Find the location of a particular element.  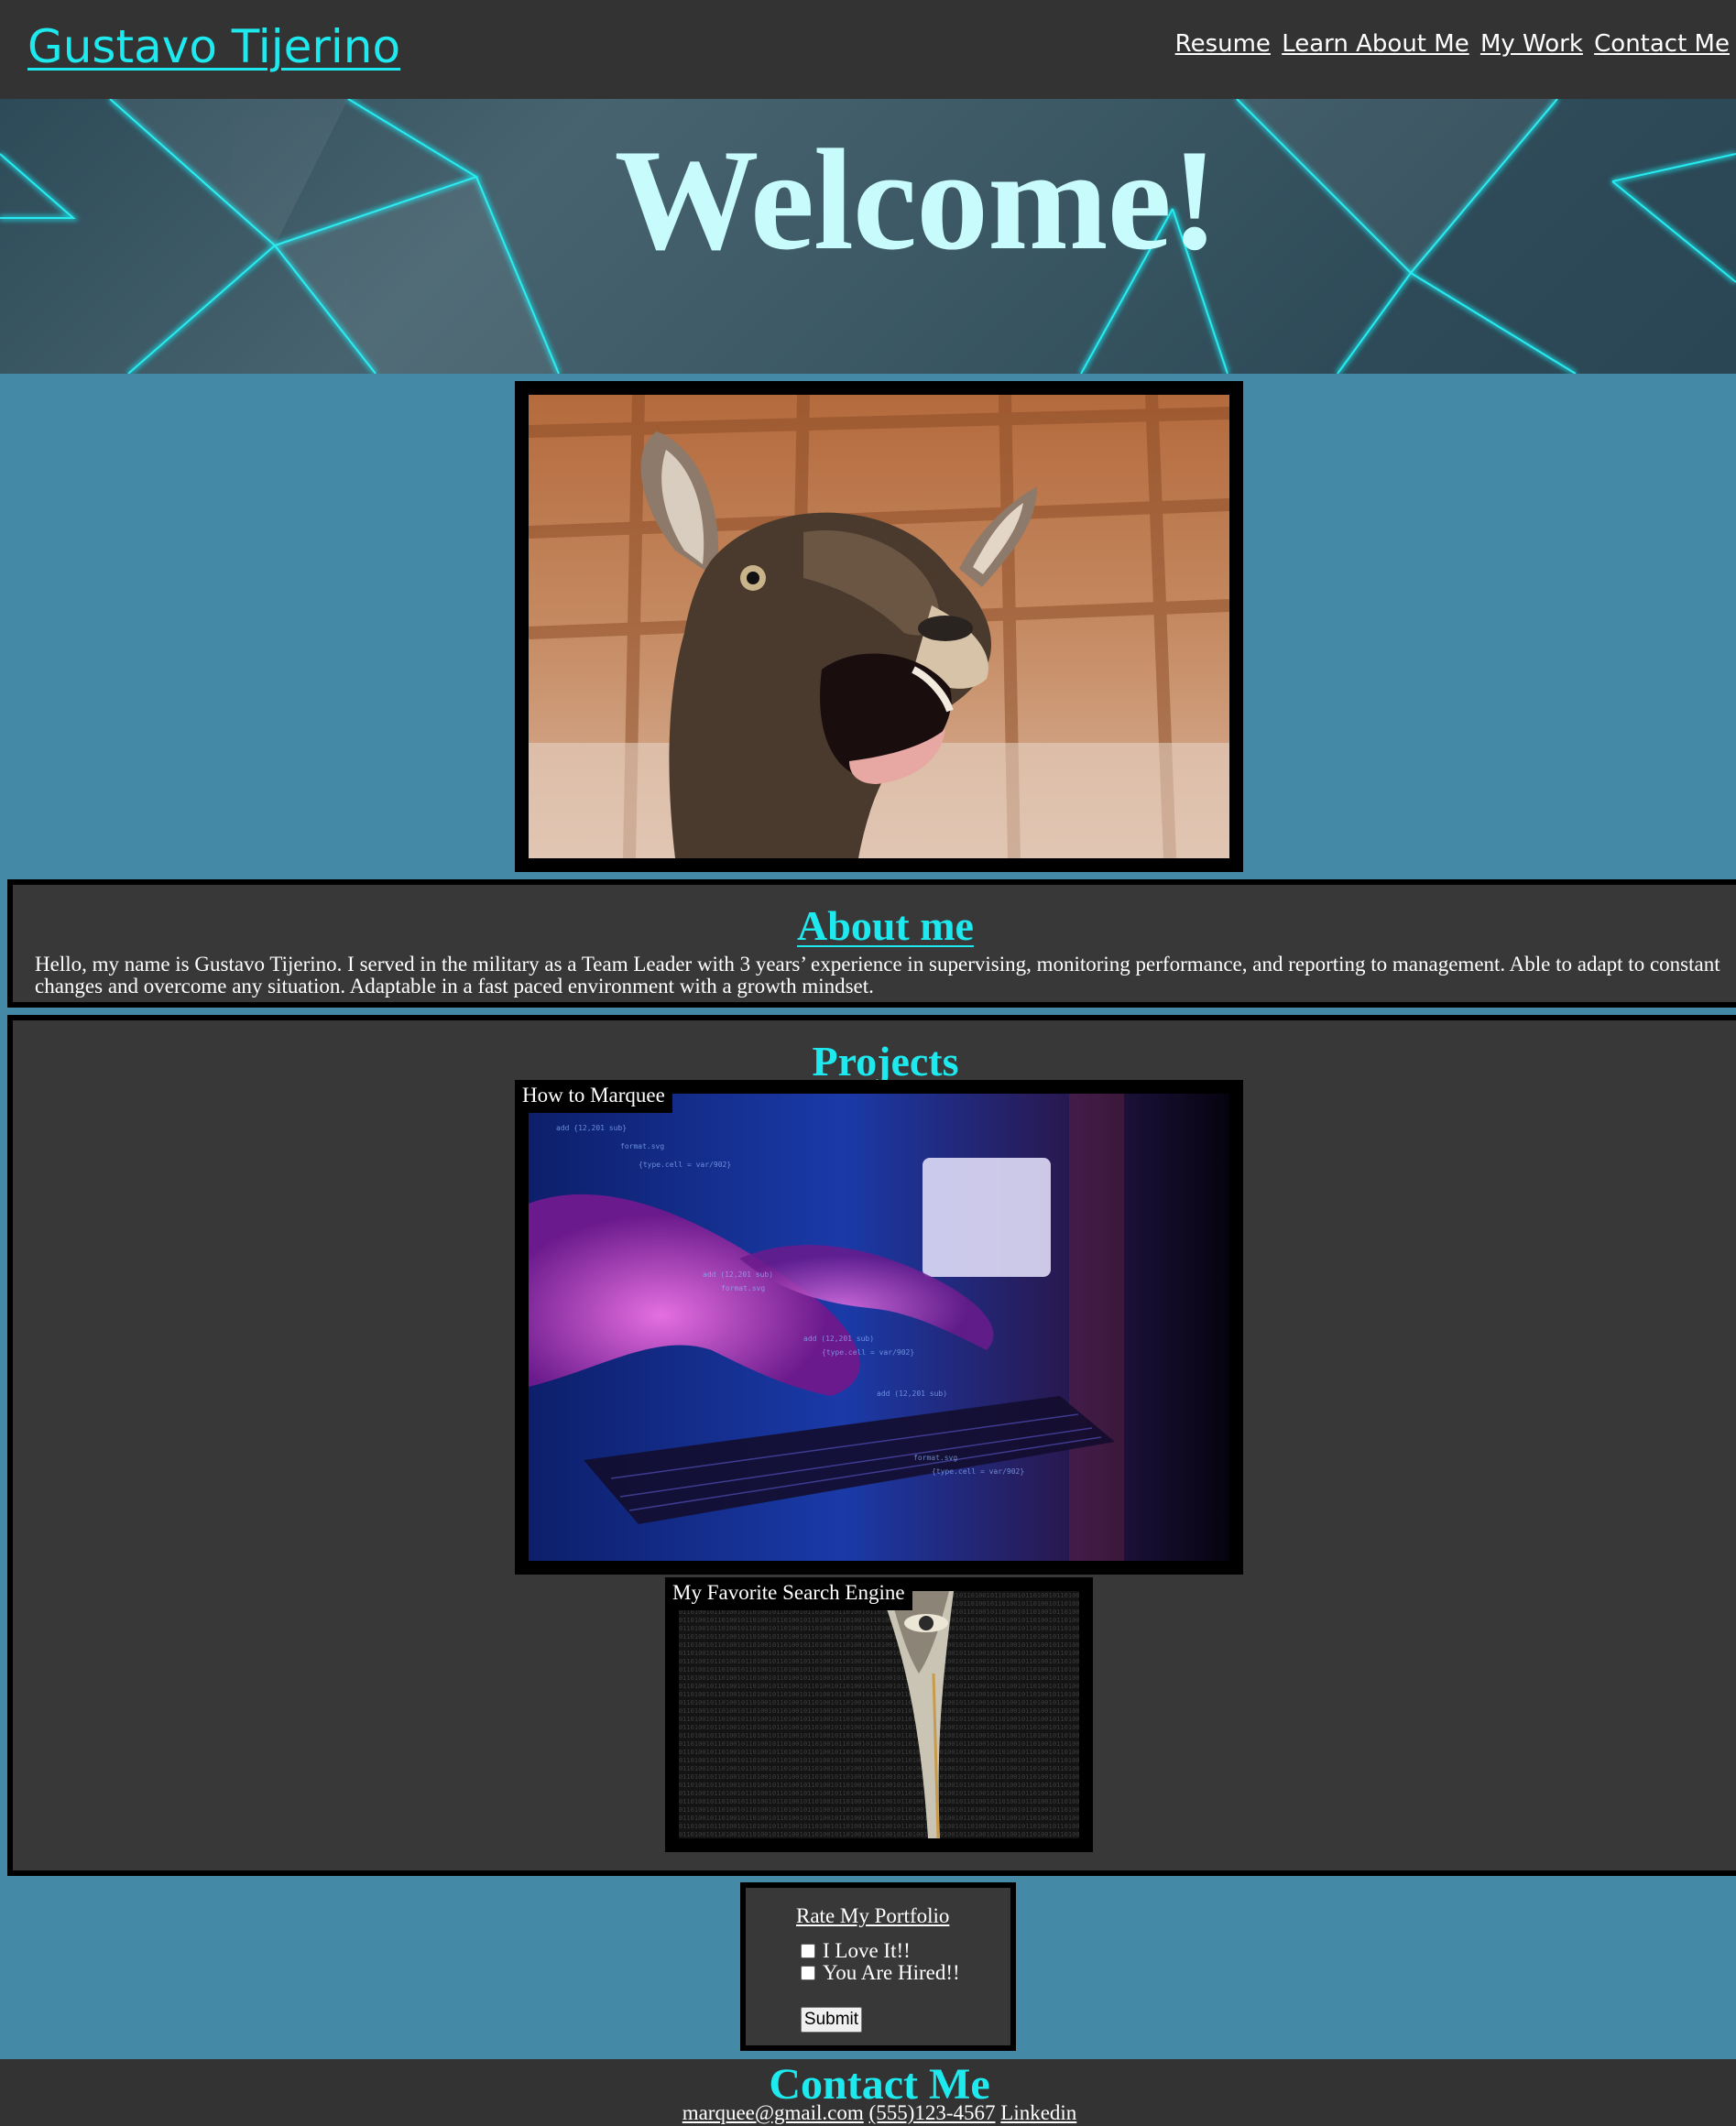

profile-image-frame is located at coordinates (879, 626).